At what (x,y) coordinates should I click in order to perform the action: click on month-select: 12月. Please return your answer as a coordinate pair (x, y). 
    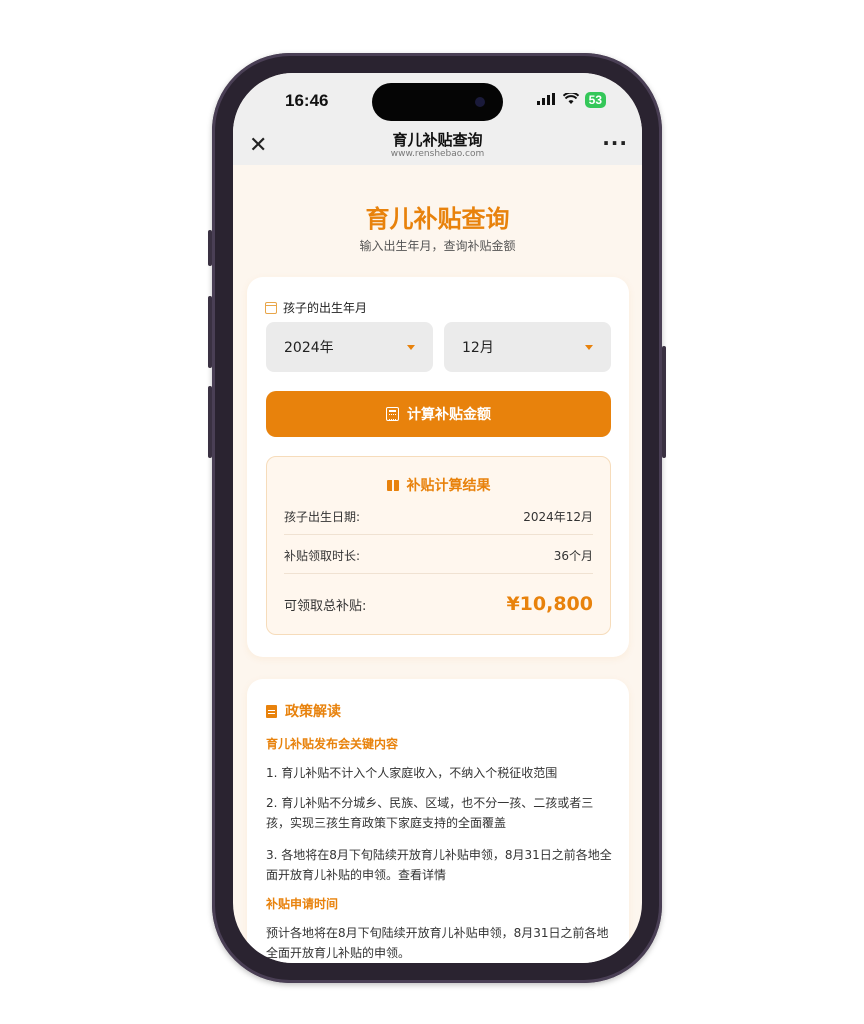
    Looking at the image, I should click on (527, 347).